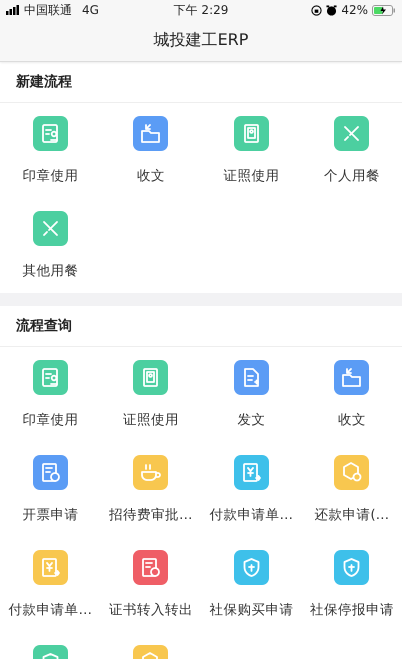 The height and width of the screenshot is (659, 402). I want to click on status-time: 下午 2:29, so click(201, 10).